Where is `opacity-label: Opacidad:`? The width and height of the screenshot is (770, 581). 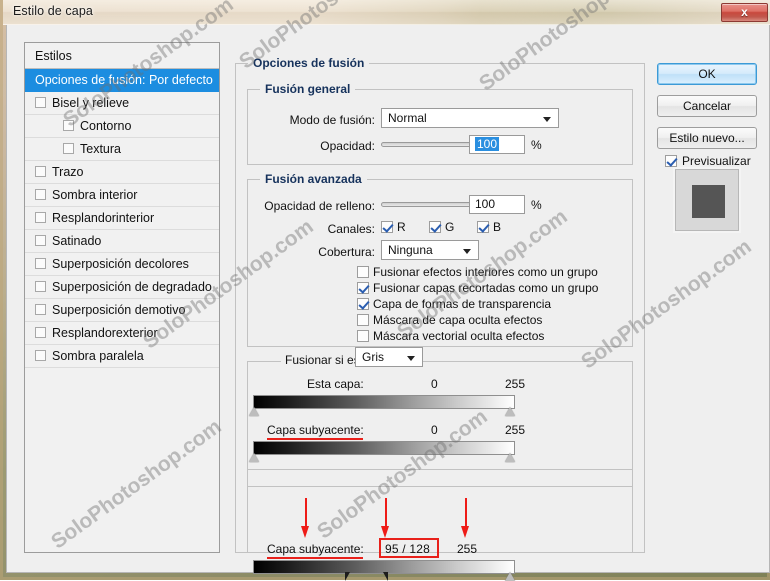 opacity-label: Opacidad: is located at coordinates (325, 146).